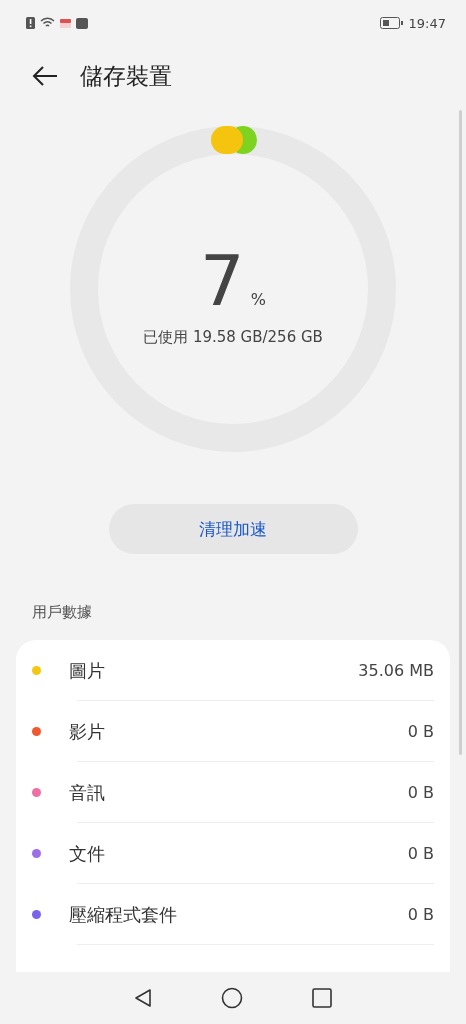 Image resolution: width=466 pixels, height=1024 pixels. I want to click on storage-item: 壓縮程式套件 0 B, so click(233, 914).